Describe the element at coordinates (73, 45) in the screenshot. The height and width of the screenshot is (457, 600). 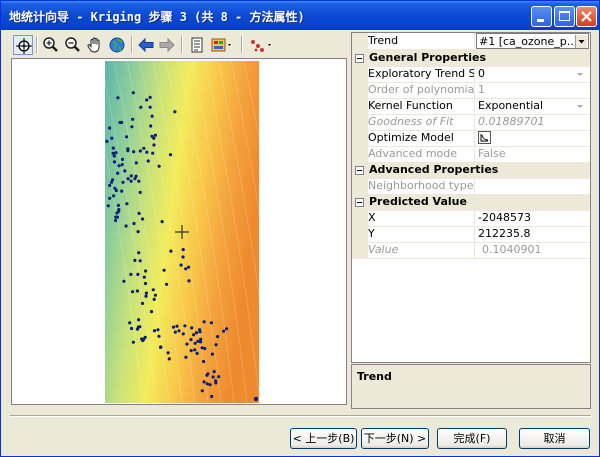
I see `zoom-out-button` at that location.